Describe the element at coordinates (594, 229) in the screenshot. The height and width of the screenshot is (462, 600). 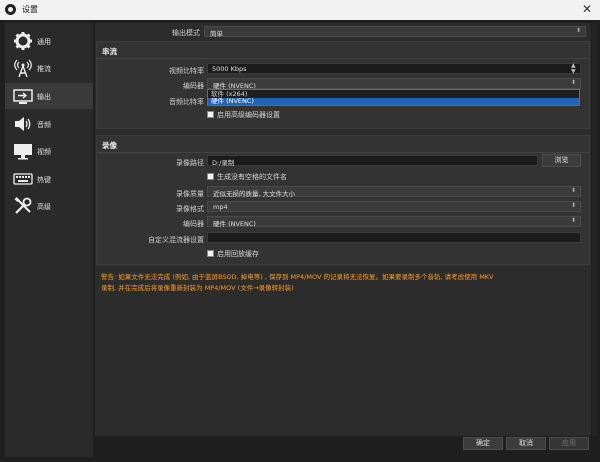
I see `content-scrollbar` at that location.